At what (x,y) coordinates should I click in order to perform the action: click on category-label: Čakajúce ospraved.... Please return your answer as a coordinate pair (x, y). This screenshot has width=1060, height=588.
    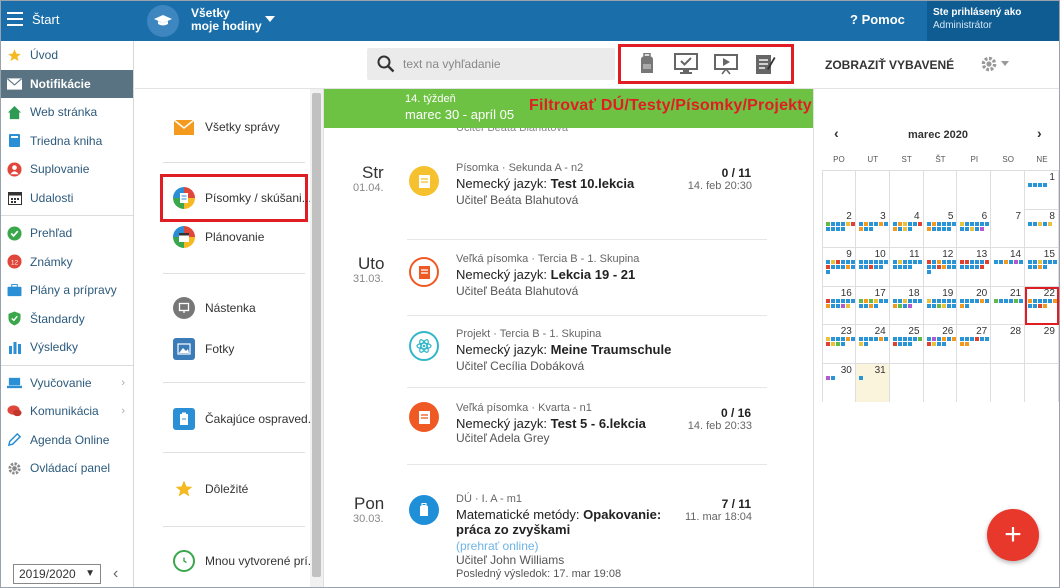
    Looking at the image, I should click on (261, 419).